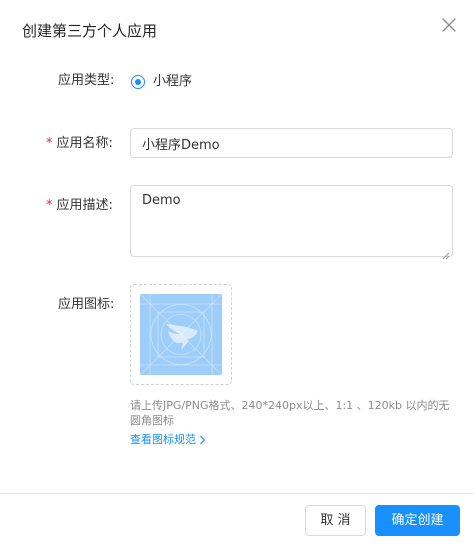 The image size is (474, 545). I want to click on app-desc-label: 应用描述:, so click(84, 205).